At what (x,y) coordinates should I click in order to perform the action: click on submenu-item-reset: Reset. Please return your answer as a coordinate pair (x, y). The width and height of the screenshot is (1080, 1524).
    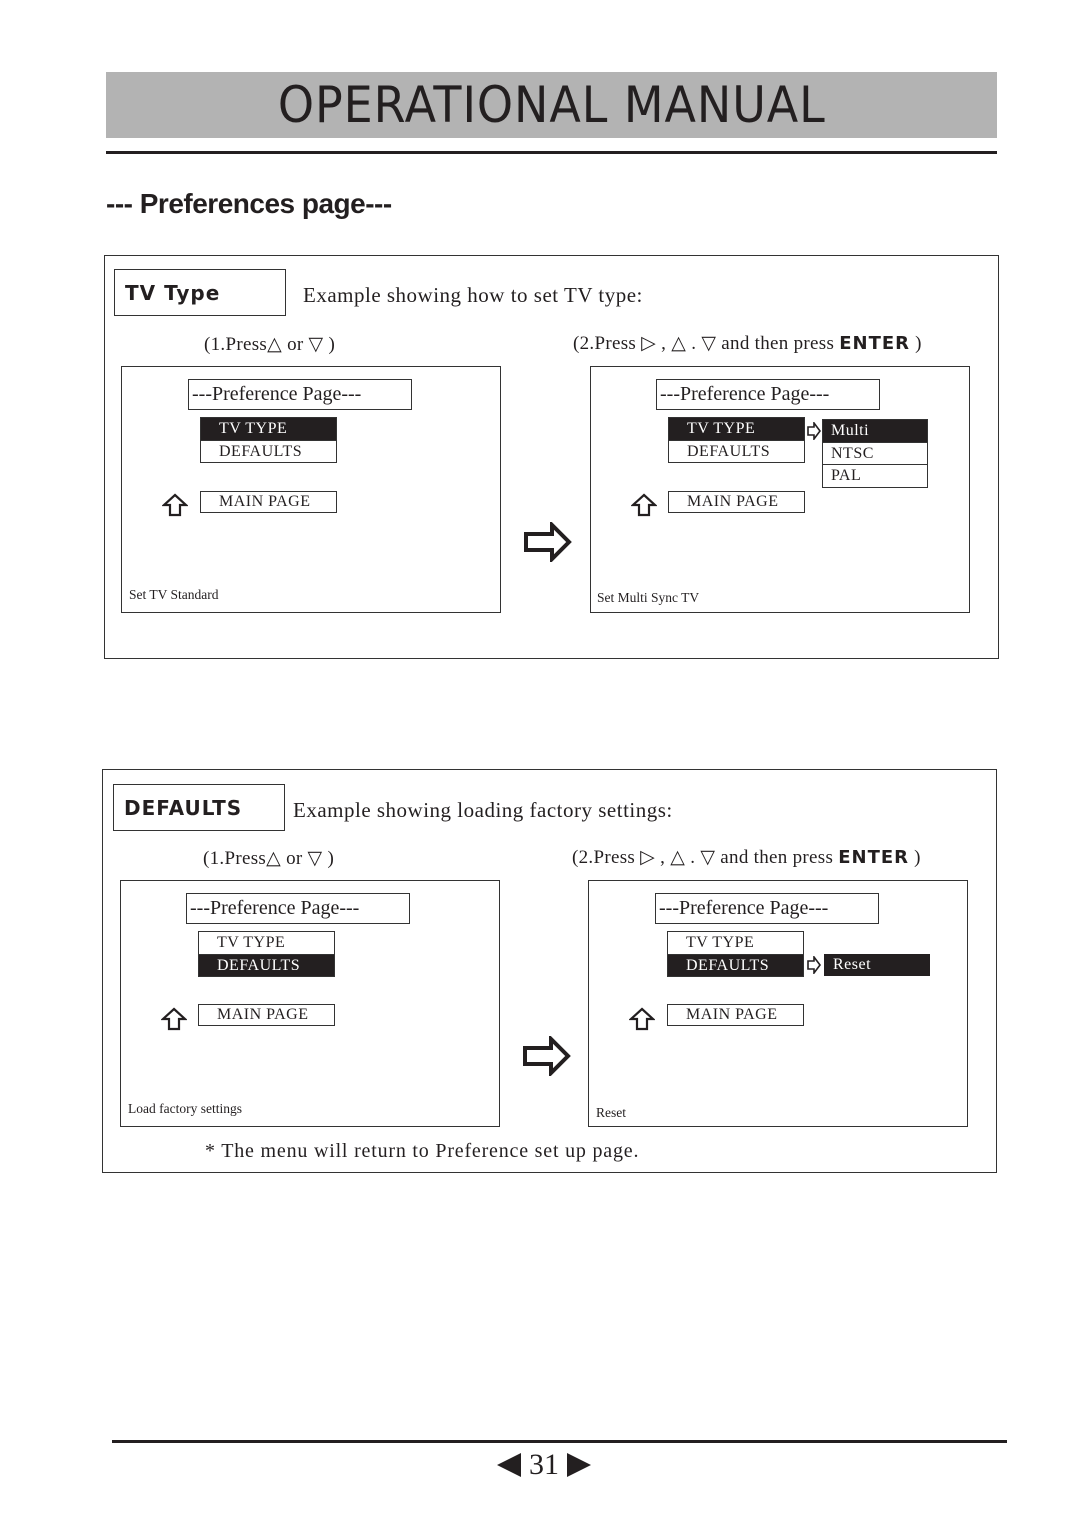
    Looking at the image, I should click on (877, 965).